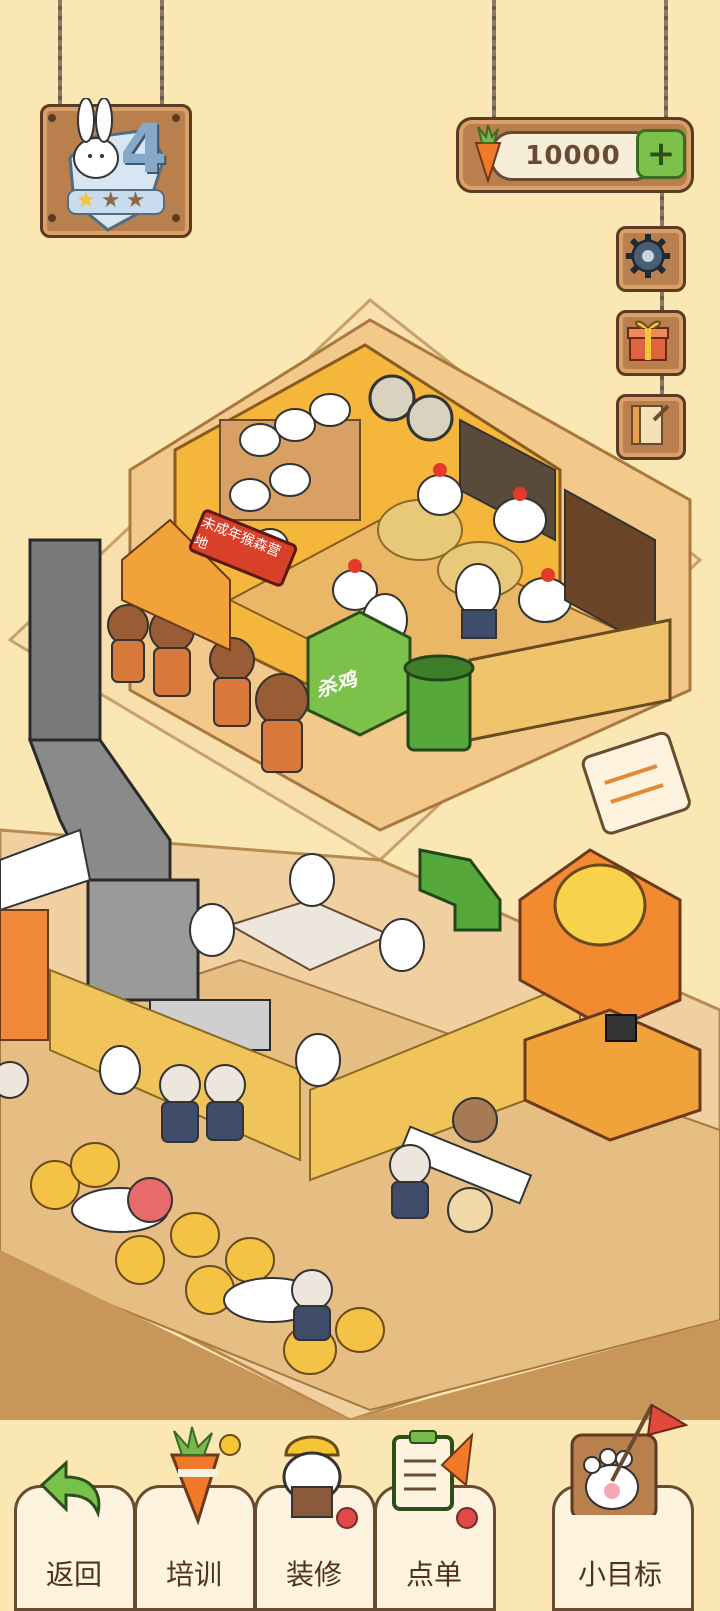 This screenshot has height=1611, width=720. I want to click on bunny-farmer, so click(478, 590).